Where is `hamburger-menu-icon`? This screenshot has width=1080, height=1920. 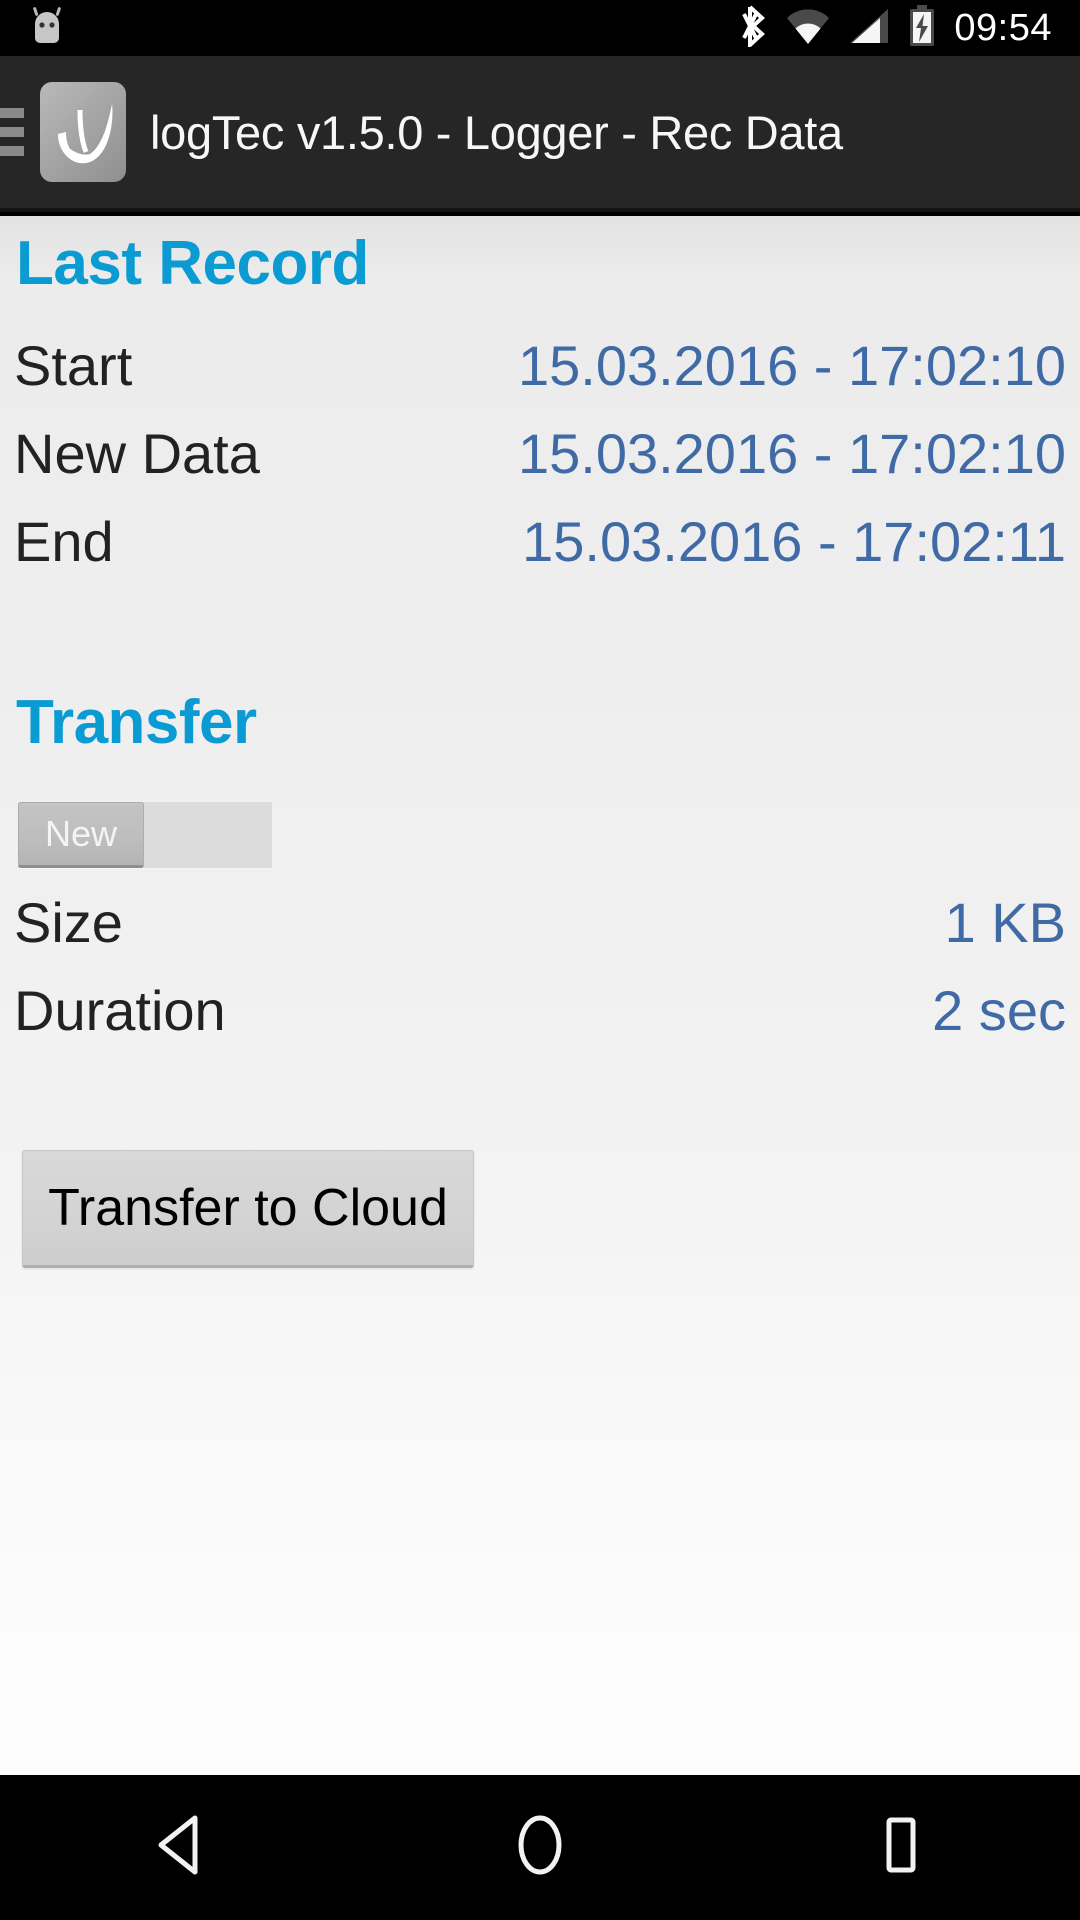
hamburger-menu-icon is located at coordinates (12, 132).